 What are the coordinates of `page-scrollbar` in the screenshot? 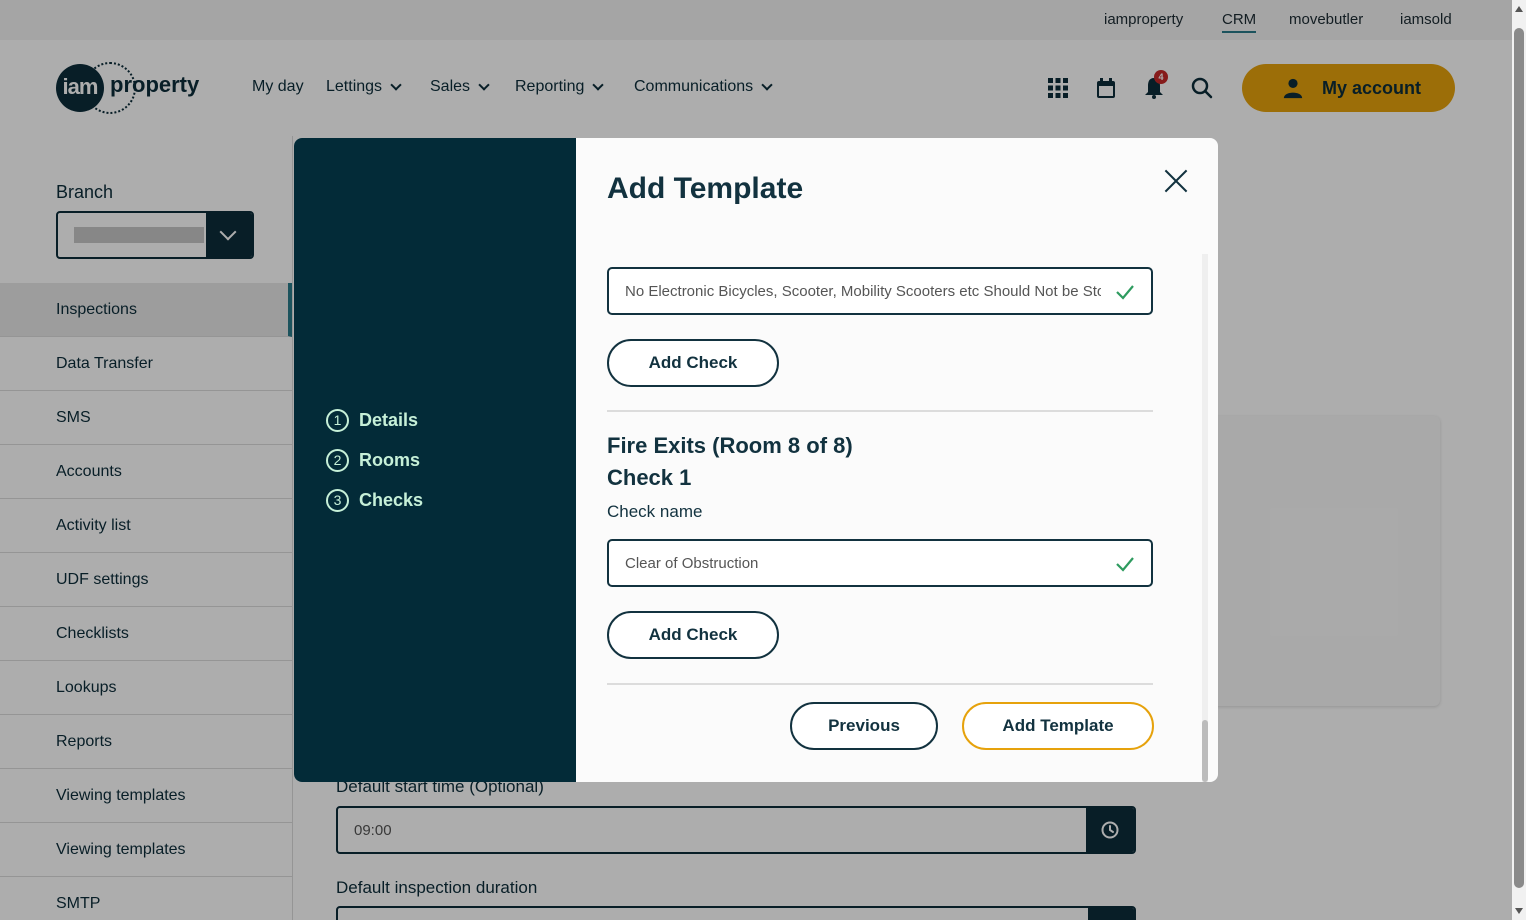 It's located at (1519, 460).